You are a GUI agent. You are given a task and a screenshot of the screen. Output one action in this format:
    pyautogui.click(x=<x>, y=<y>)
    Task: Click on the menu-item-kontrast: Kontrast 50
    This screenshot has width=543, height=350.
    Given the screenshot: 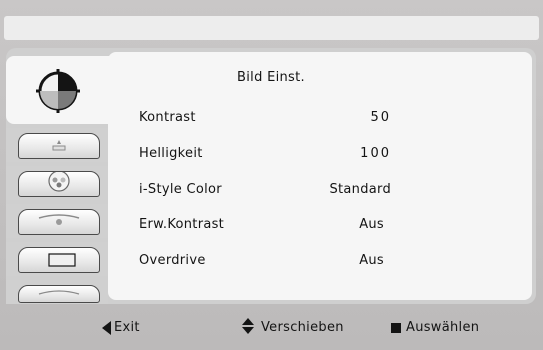 What is the action you would take?
    pyautogui.click(x=269, y=120)
    